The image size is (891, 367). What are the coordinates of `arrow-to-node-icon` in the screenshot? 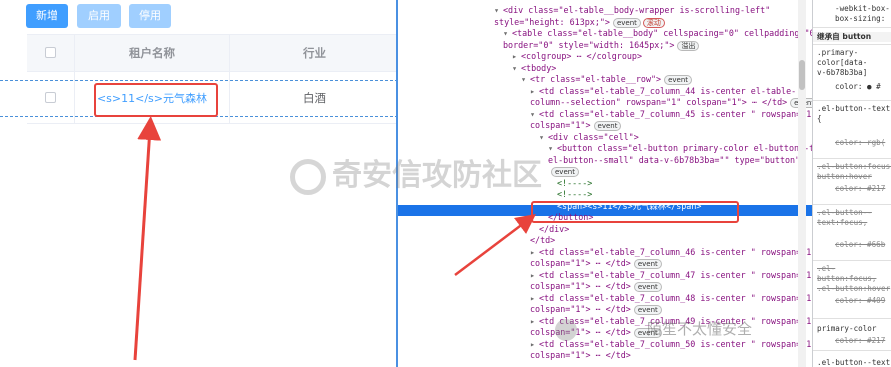 It's located at (495, 244).